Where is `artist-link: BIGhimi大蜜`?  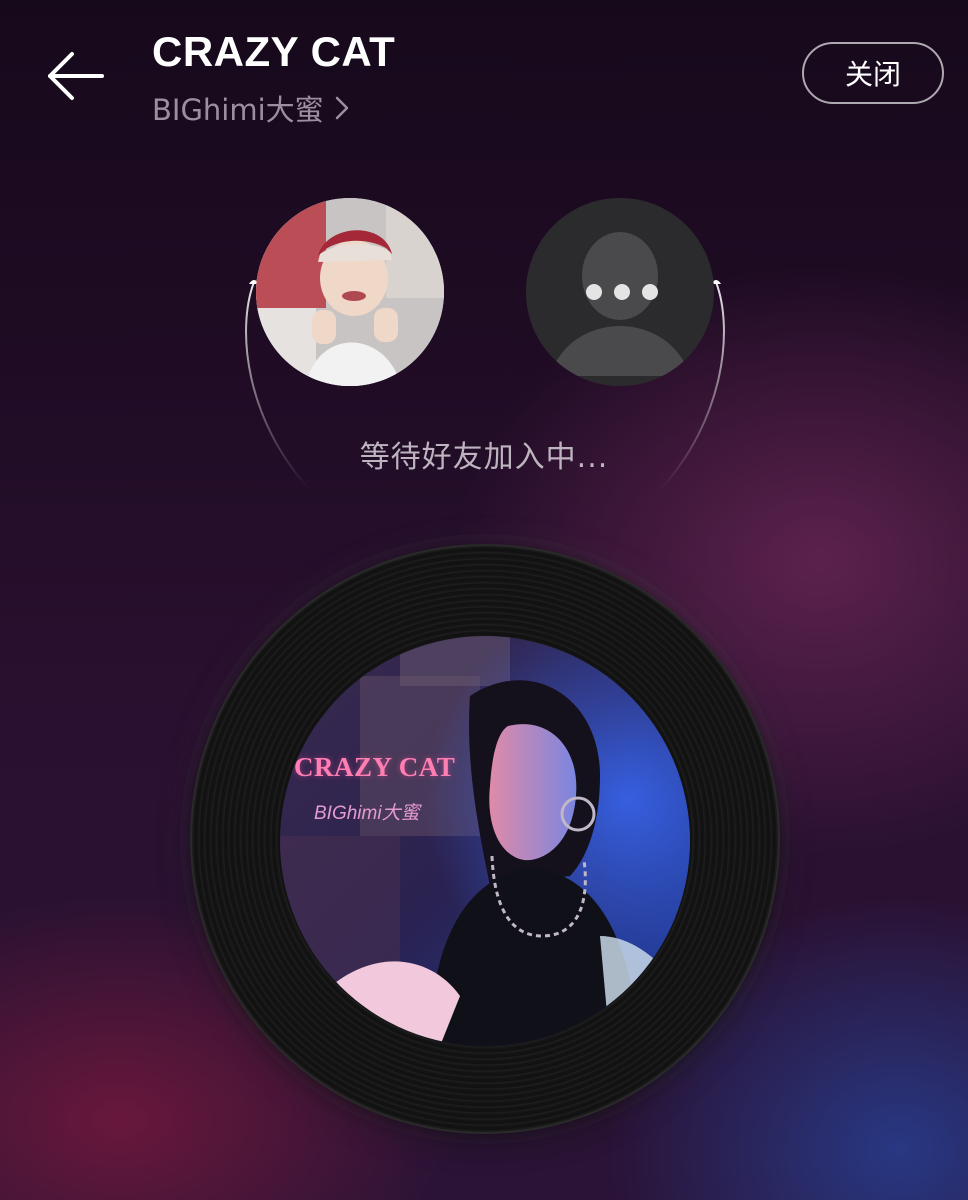 artist-link: BIGhimi大蜜 is located at coordinates (251, 108).